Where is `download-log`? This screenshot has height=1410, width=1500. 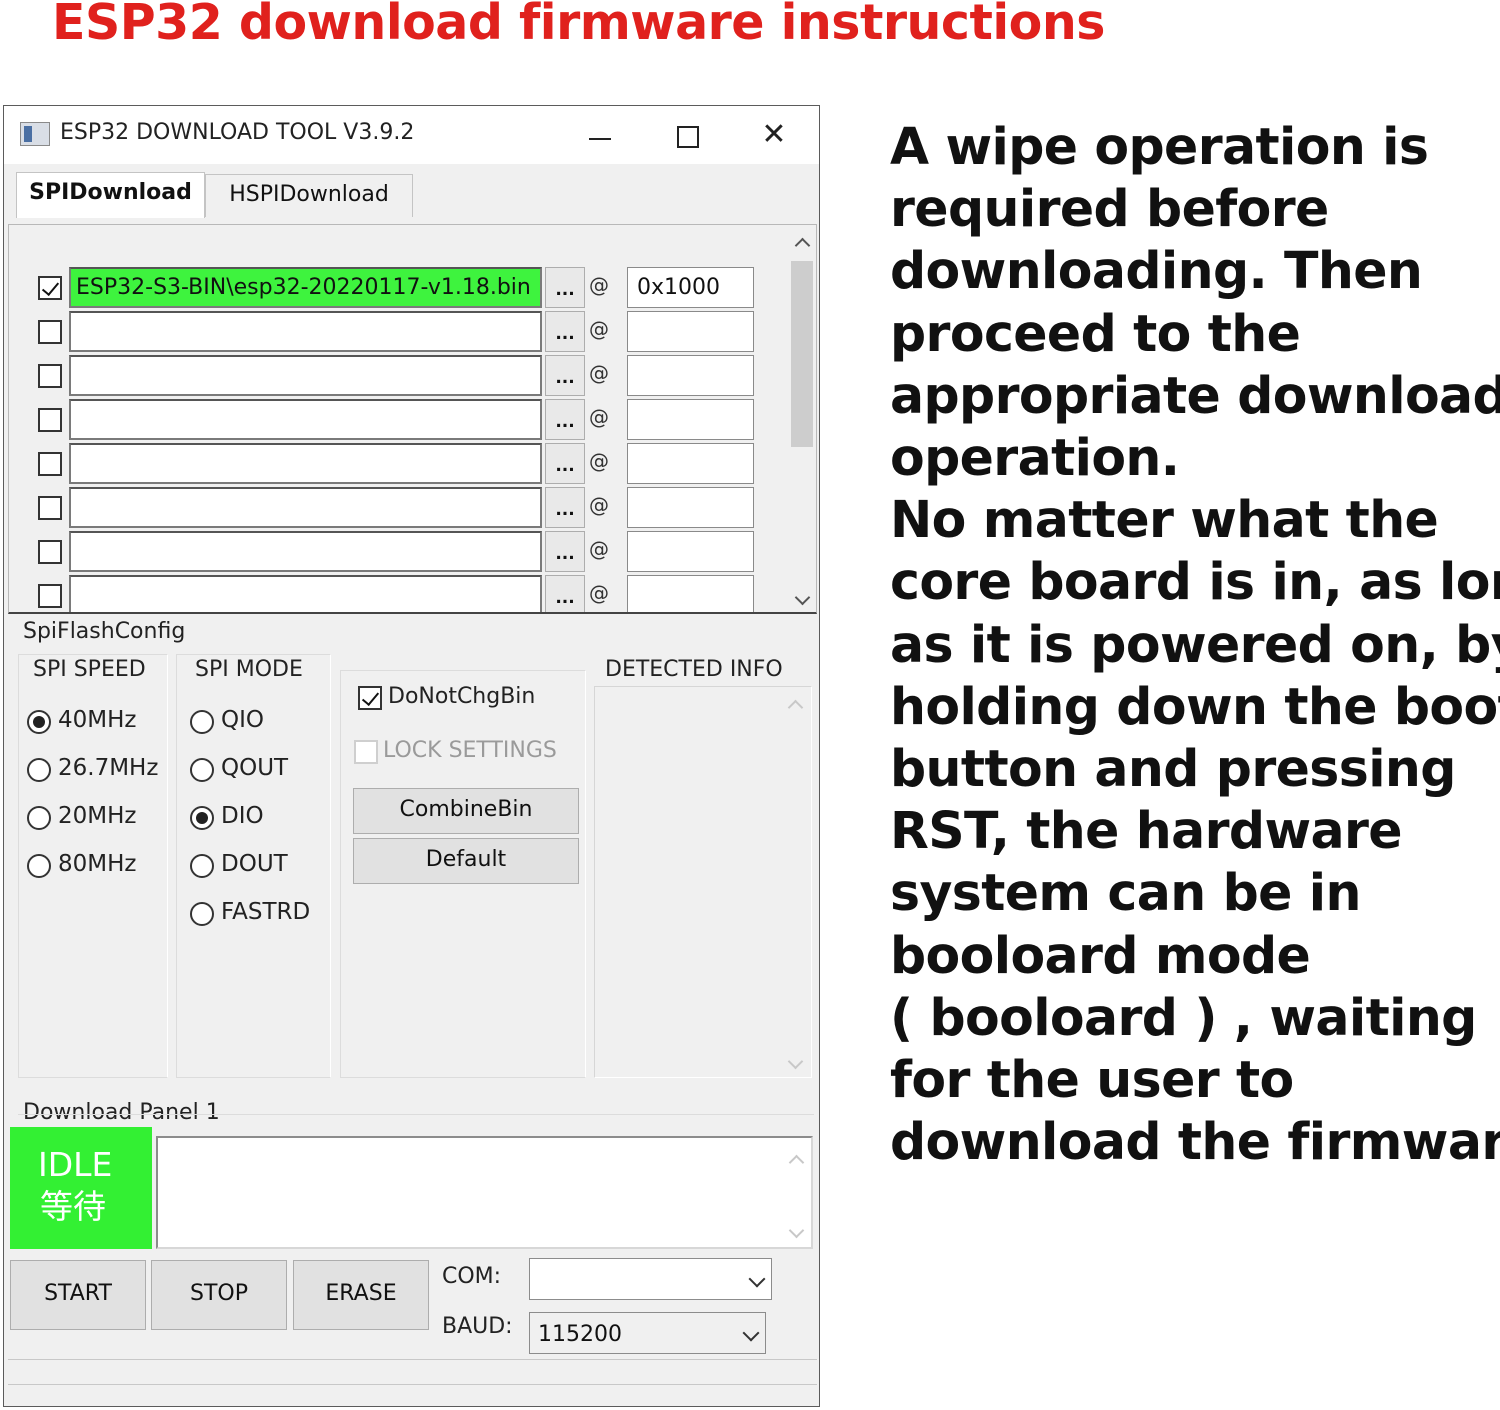 download-log is located at coordinates (484, 1192).